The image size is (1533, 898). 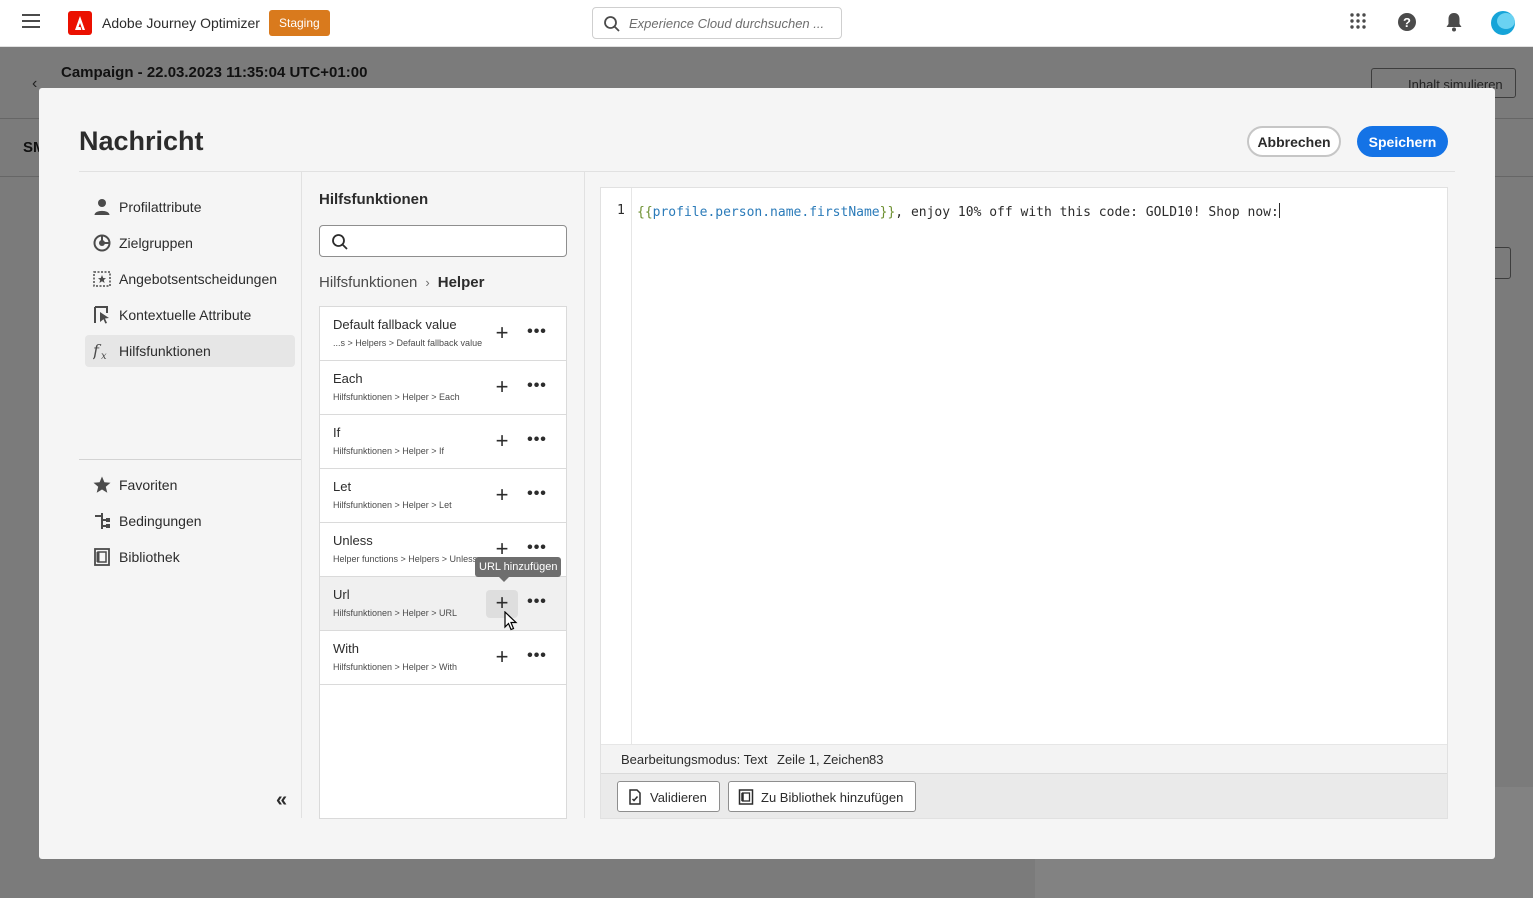 What do you see at coordinates (35, 83) in the screenshot?
I see `back-arrow-icon: ‹` at bounding box center [35, 83].